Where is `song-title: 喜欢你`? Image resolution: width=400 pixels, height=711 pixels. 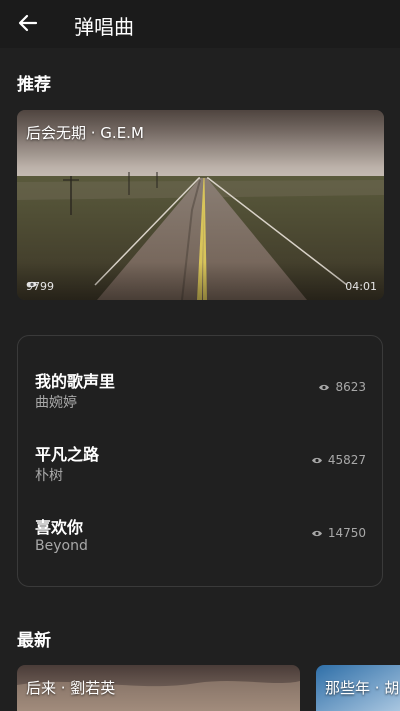
song-title: 喜欢你 is located at coordinates (59, 527).